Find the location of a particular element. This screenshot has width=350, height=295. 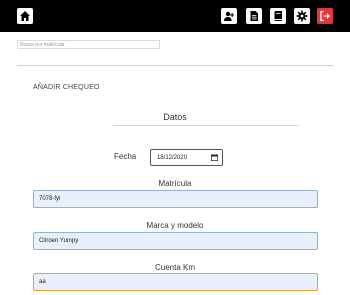

divider is located at coordinates (175, 65).